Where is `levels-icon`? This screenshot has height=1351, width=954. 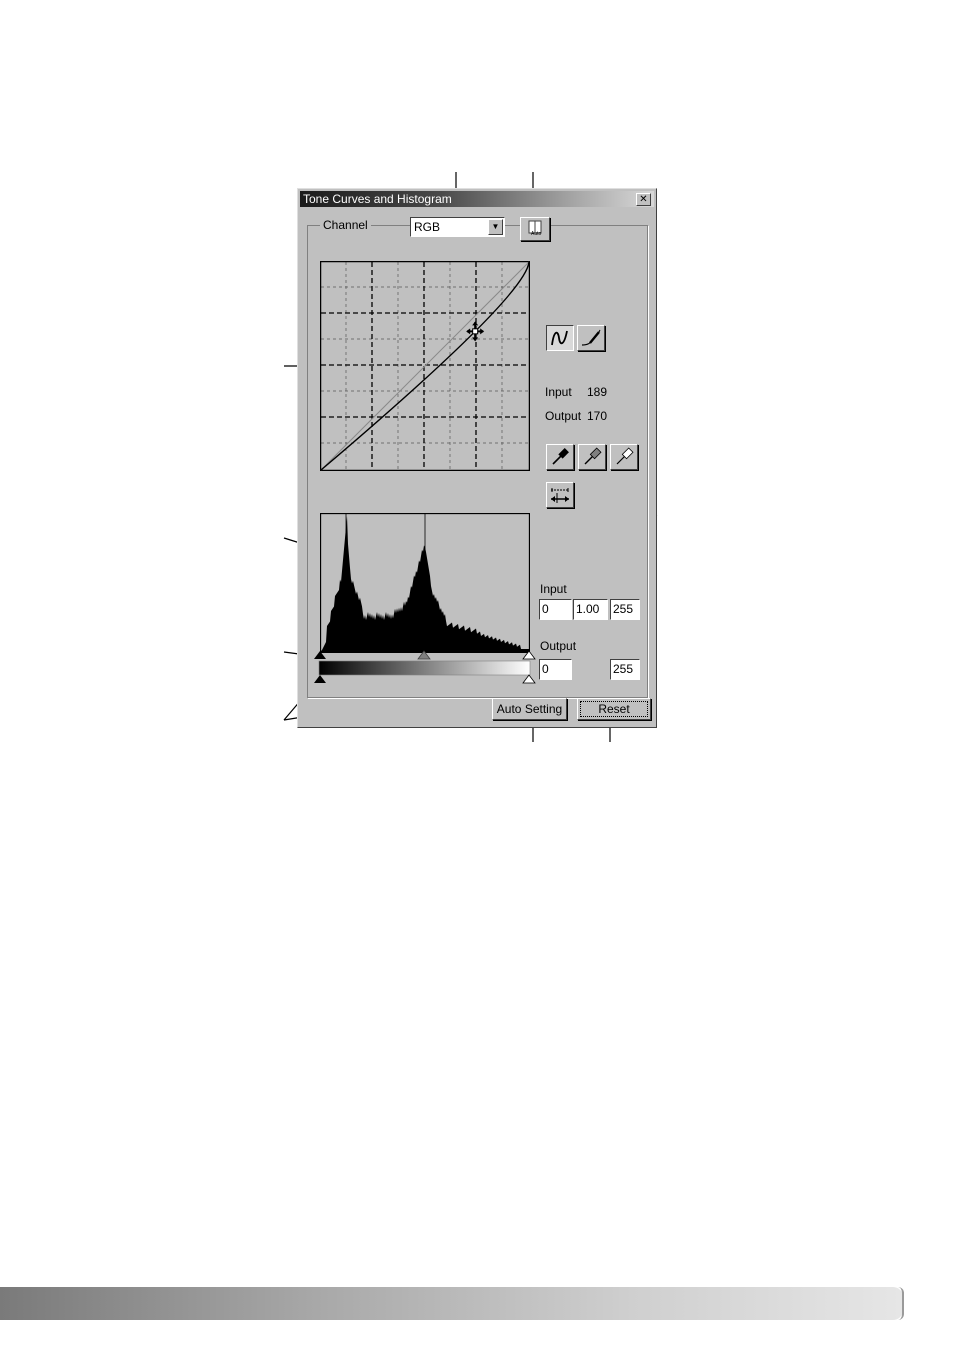
levels-icon is located at coordinates (560, 495).